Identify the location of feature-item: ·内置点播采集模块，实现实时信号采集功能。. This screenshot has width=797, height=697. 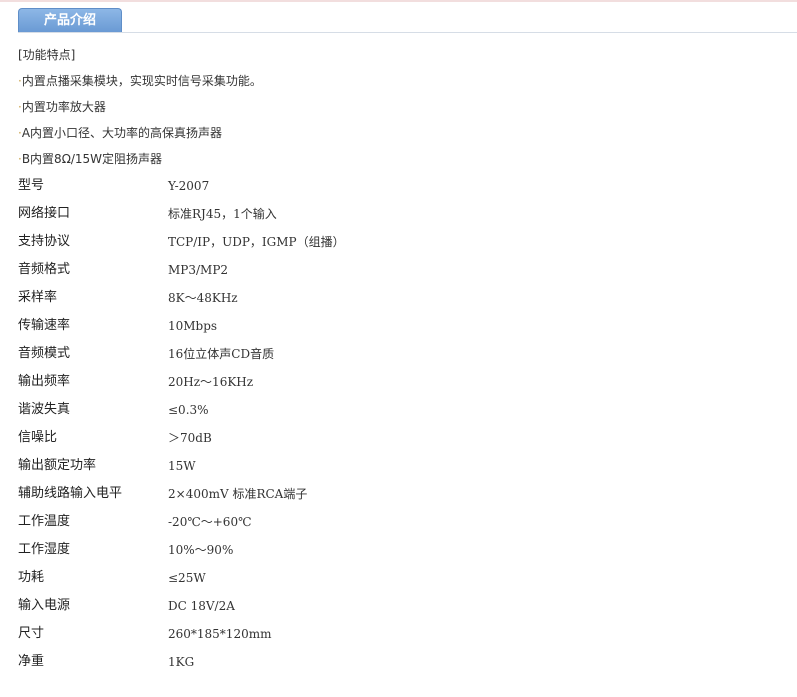
(403, 81).